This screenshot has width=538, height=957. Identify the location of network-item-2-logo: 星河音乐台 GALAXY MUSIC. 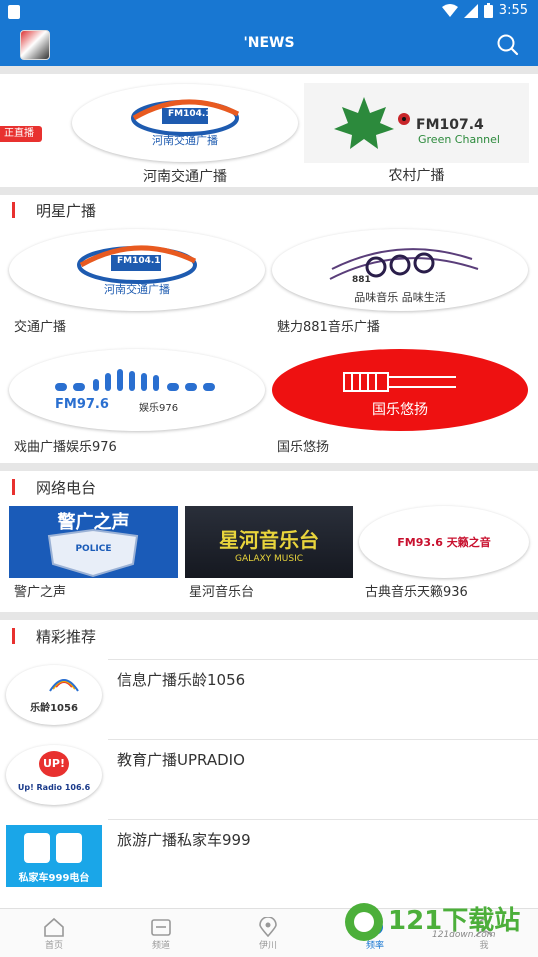
(269, 542).